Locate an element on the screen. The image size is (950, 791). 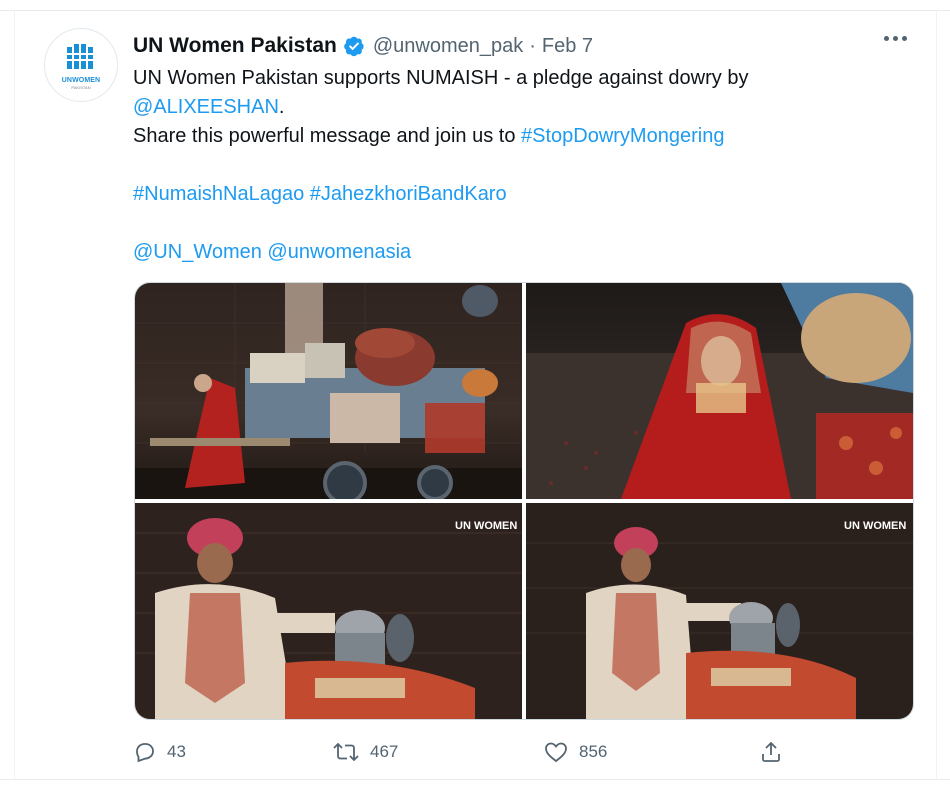
tweet-line: #NumaishNaLagao #JahezkhoriBandKaro is located at coordinates (518, 194).